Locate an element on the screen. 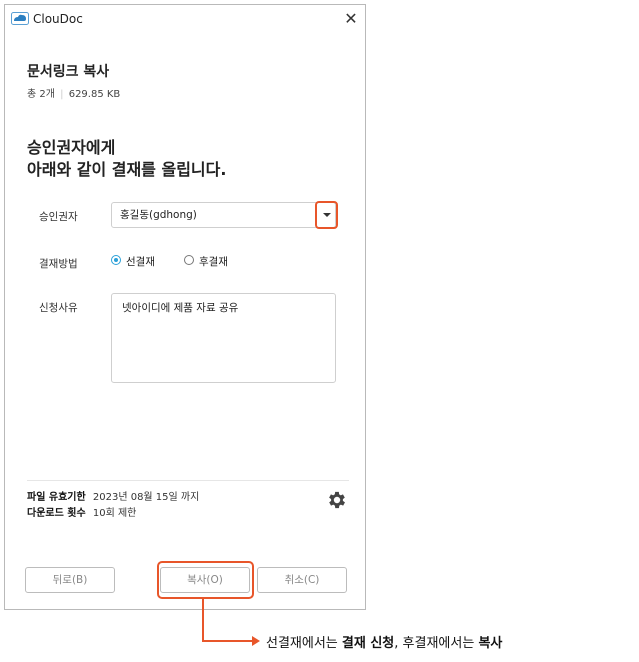  close-icon: ✕ is located at coordinates (351, 18).